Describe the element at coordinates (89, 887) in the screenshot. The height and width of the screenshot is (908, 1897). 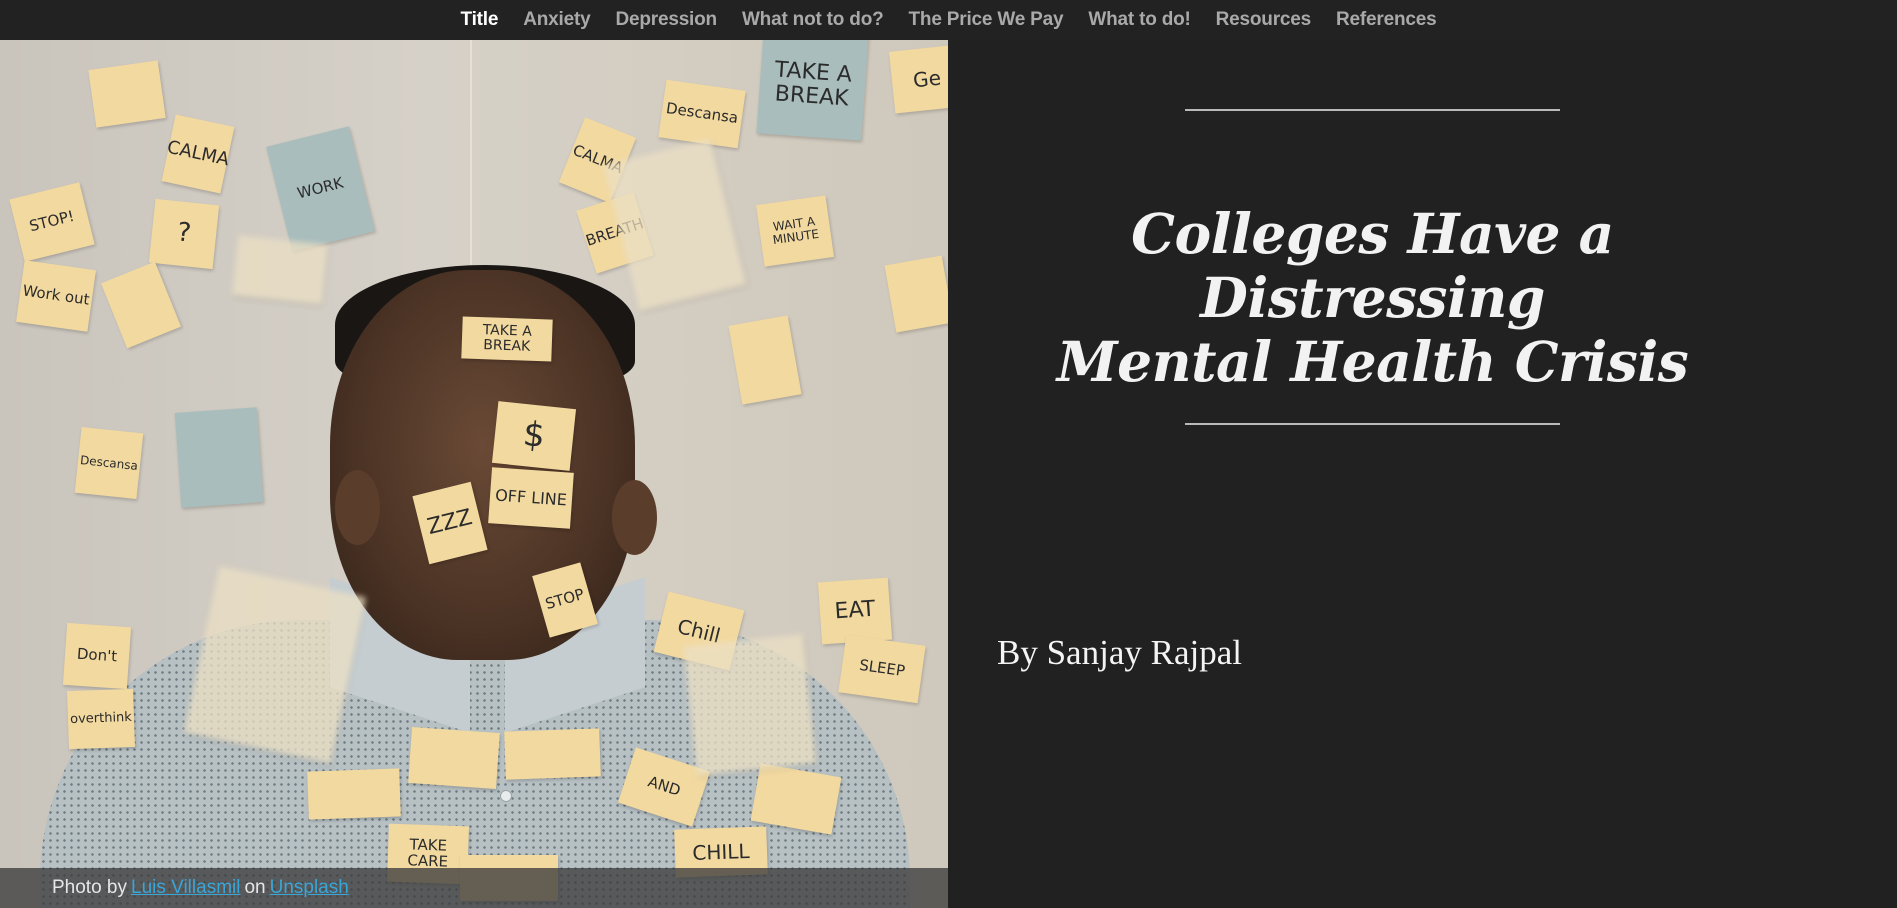
I see `credit-prefix: Photo by` at that location.